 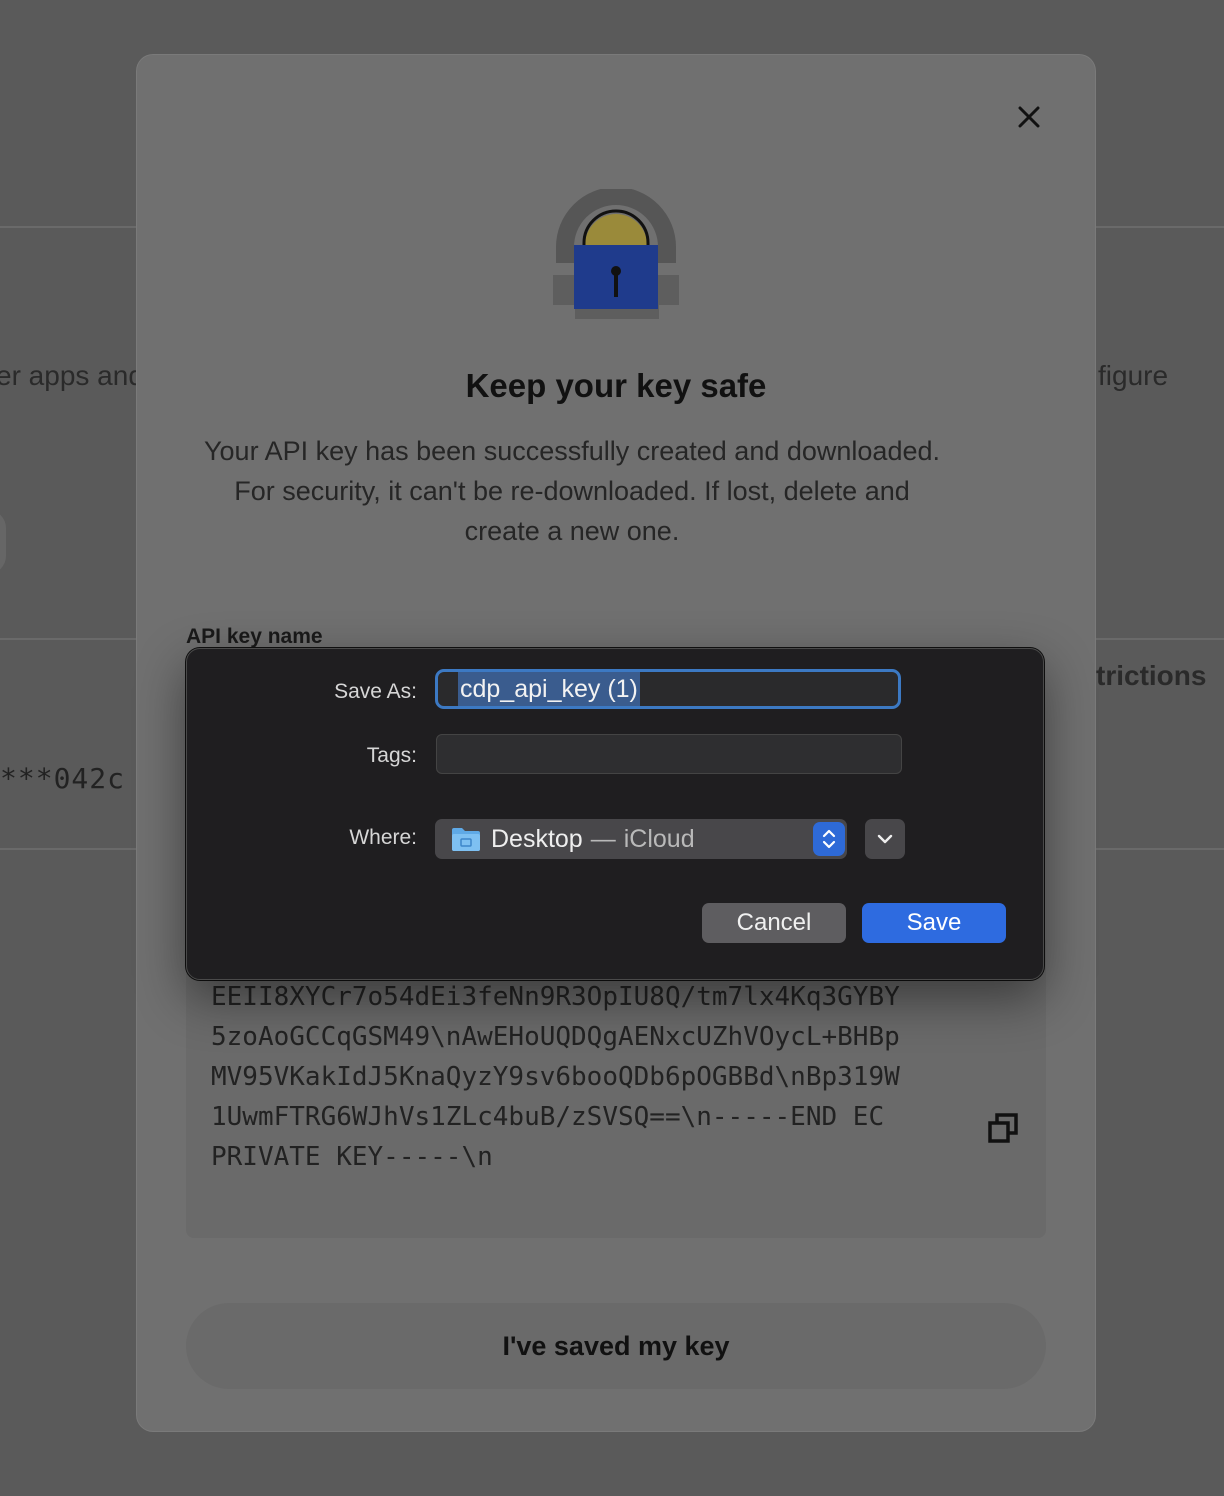 I want to click on where-label: Where:, so click(x=383, y=837).